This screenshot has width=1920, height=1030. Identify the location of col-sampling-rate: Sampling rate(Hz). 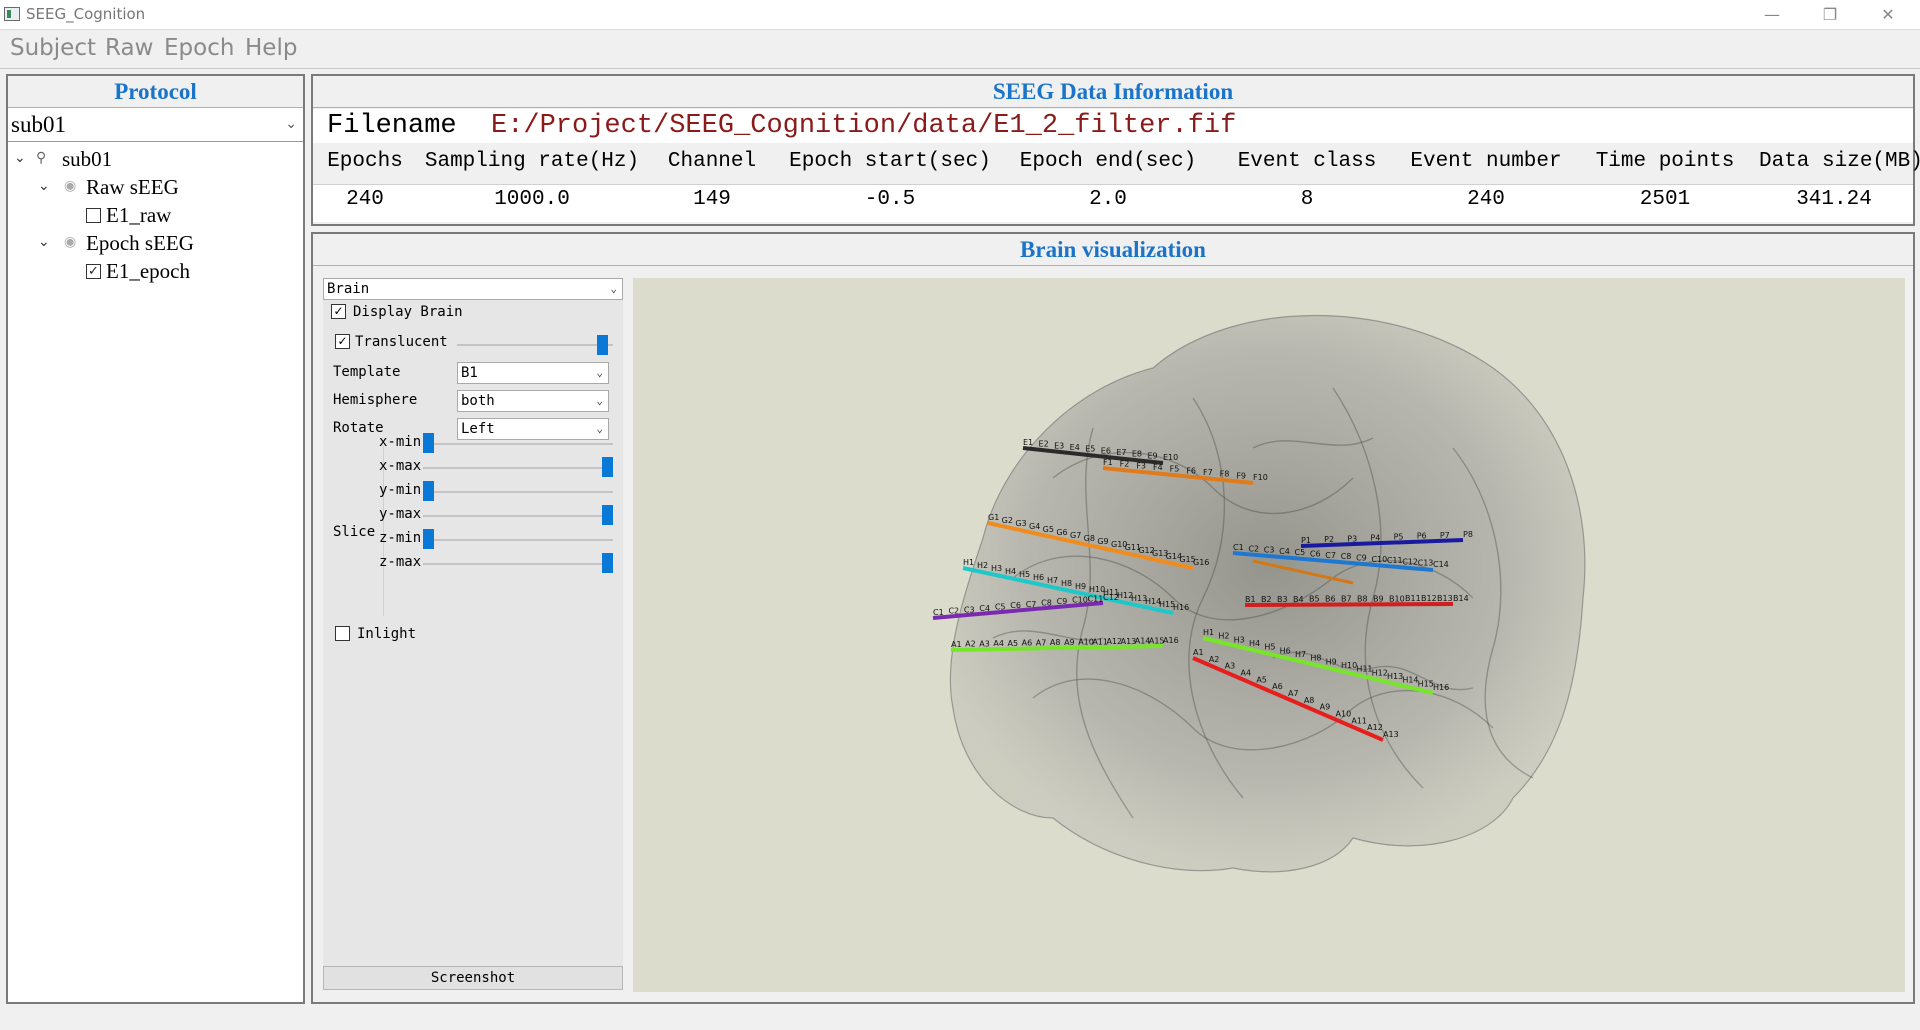
(532, 161).